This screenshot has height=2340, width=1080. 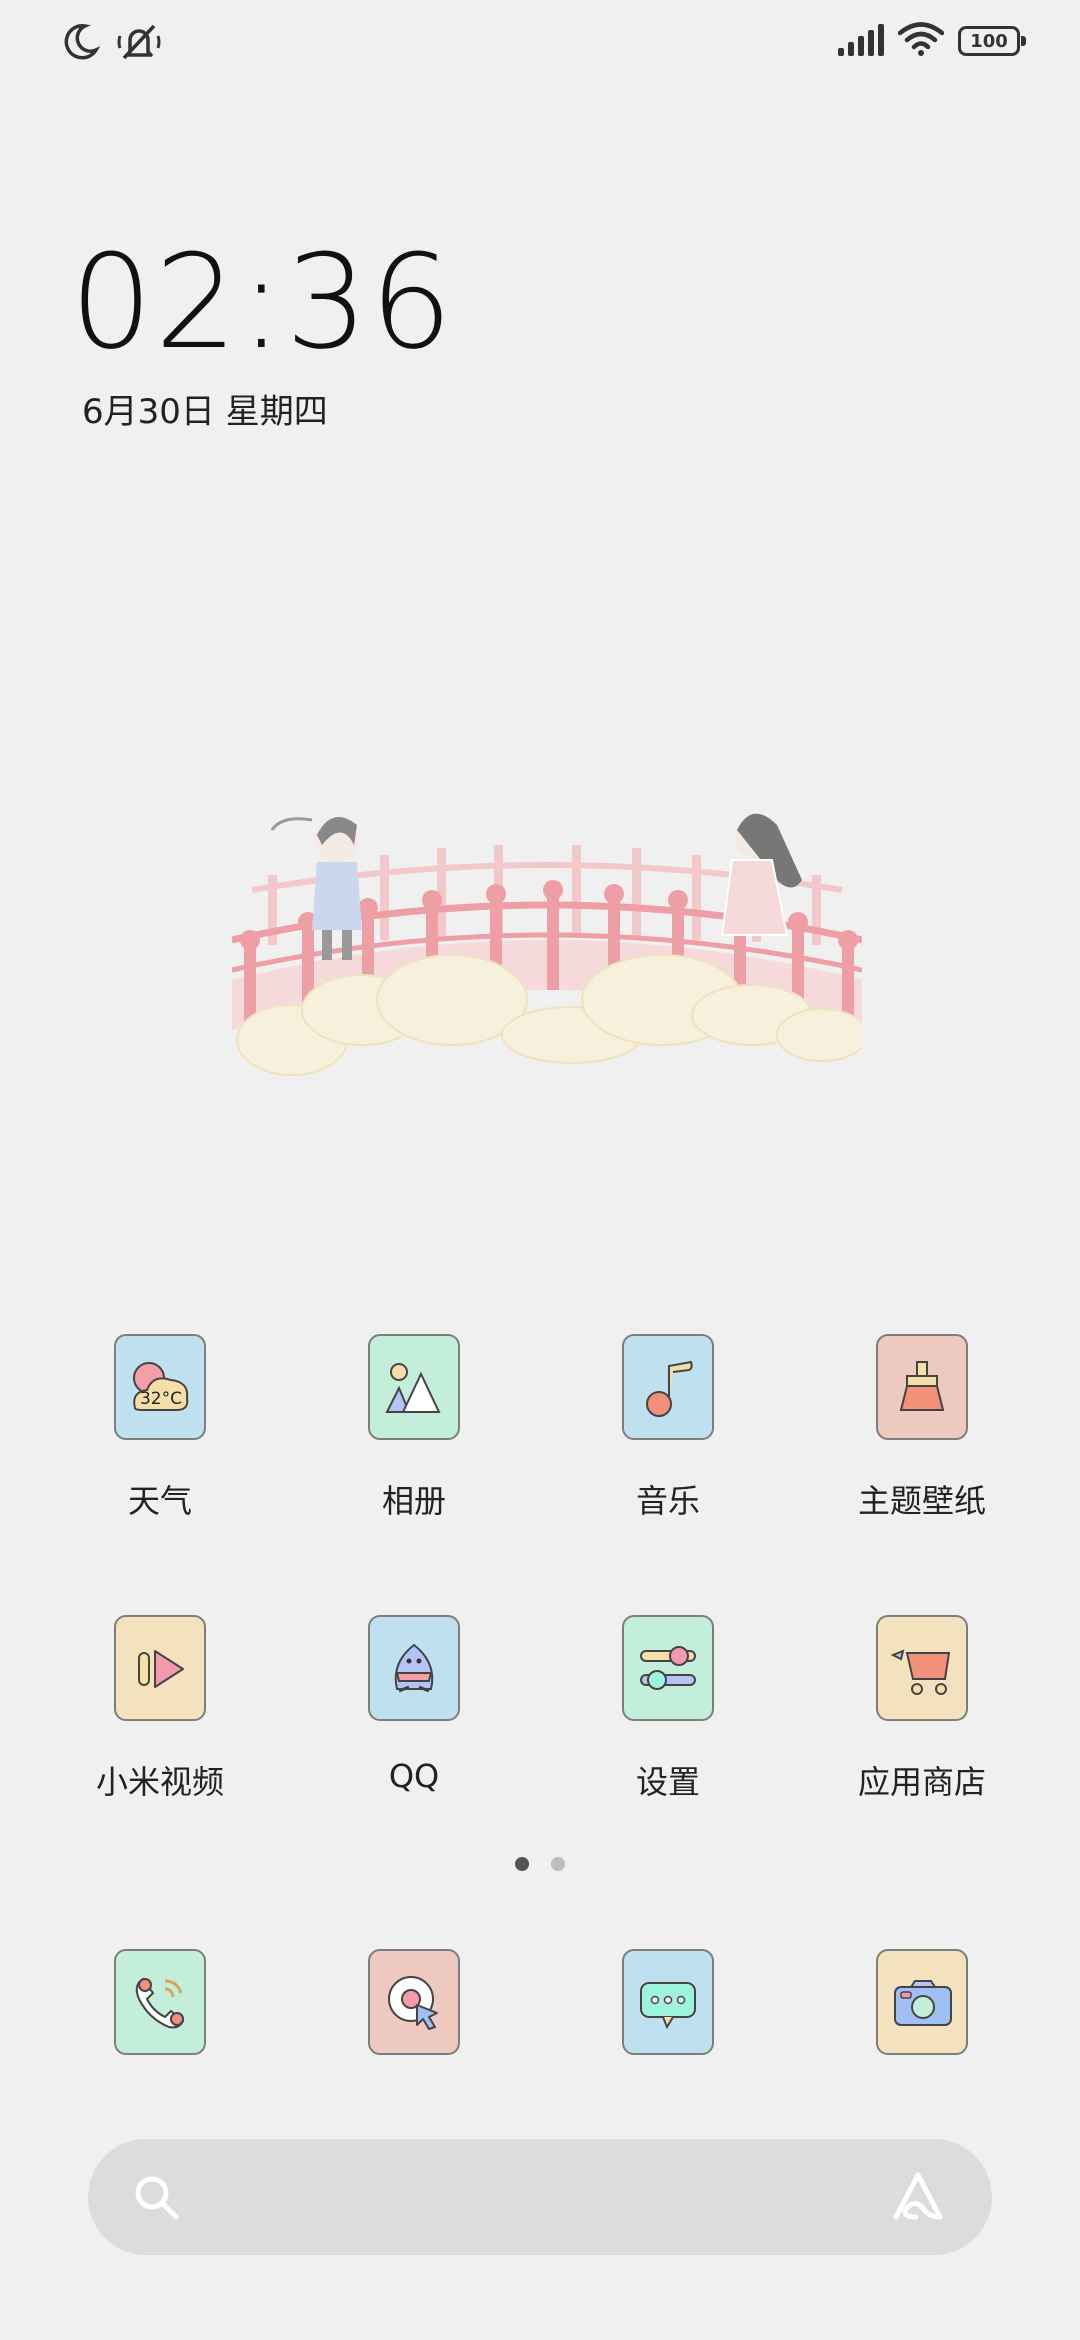 What do you see at coordinates (414, 1776) in the screenshot?
I see `app-label: QQ` at bounding box center [414, 1776].